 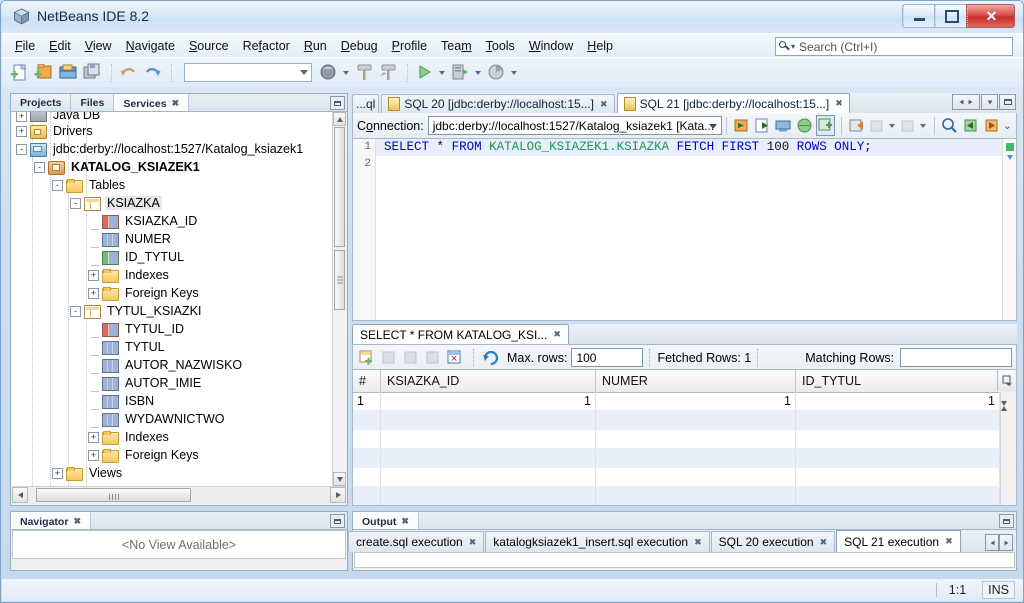 What do you see at coordinates (898, 381) in the screenshot?
I see `column-header-id-tytul: ID_TYTUL` at bounding box center [898, 381].